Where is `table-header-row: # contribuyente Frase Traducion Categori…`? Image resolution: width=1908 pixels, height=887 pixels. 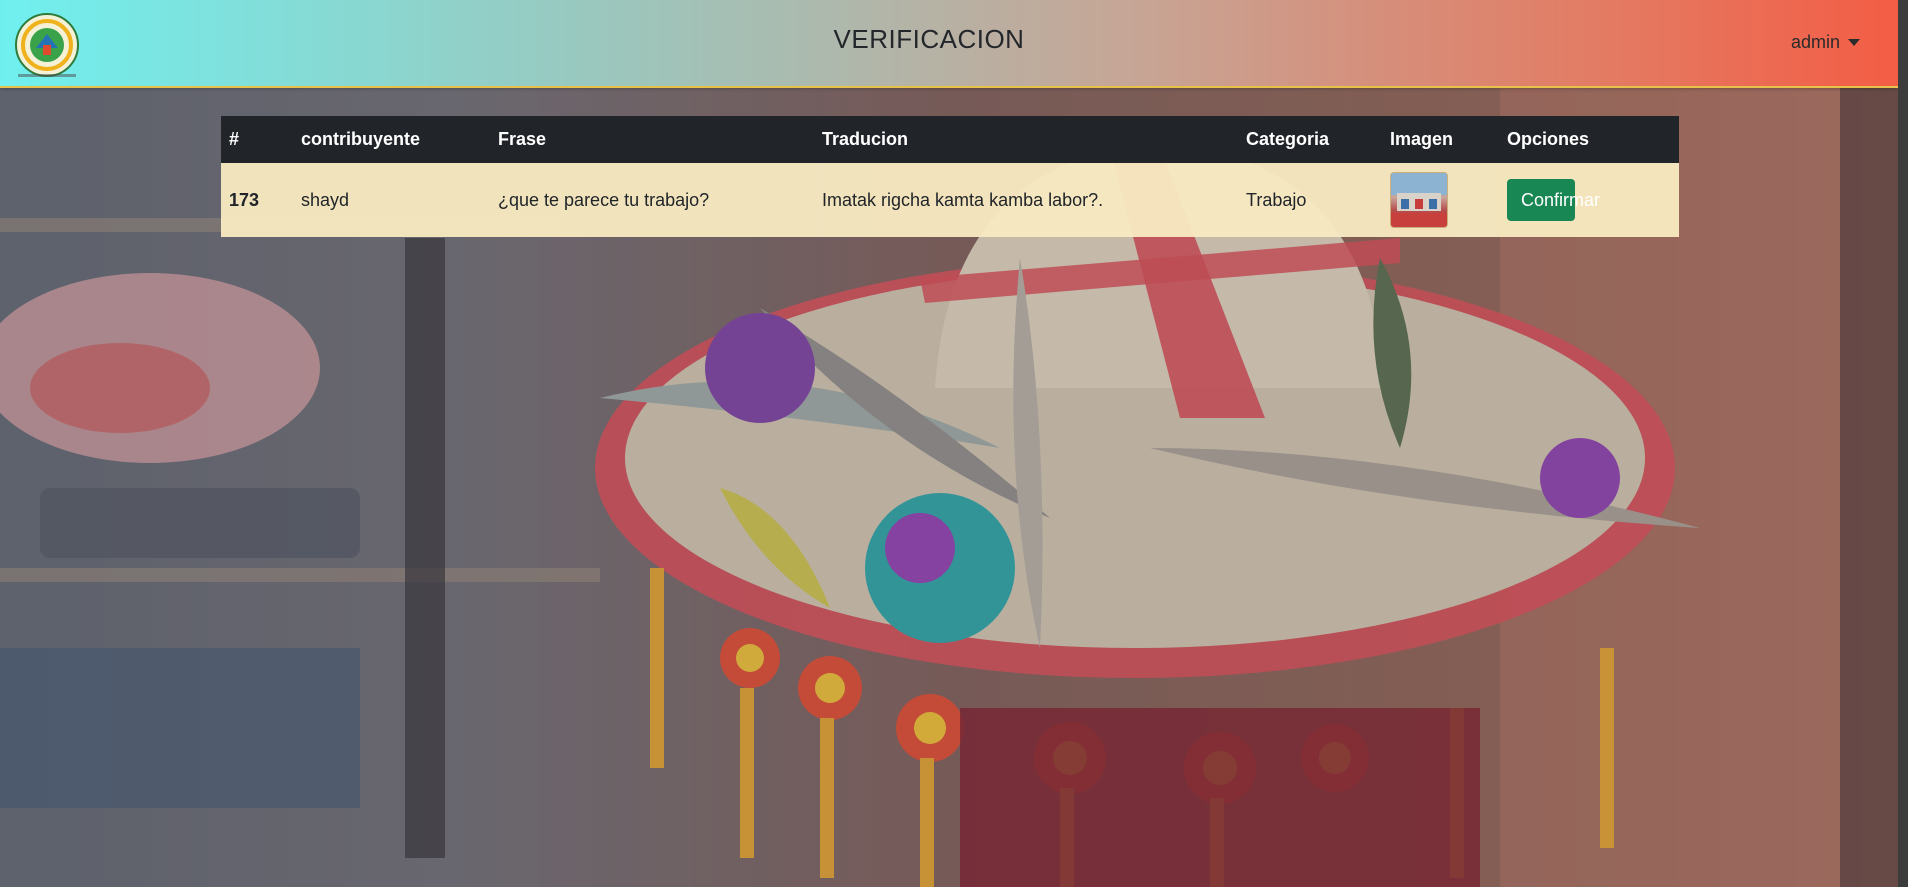
table-header-row: # contribuyente Frase Traducion Categori… is located at coordinates (950, 139).